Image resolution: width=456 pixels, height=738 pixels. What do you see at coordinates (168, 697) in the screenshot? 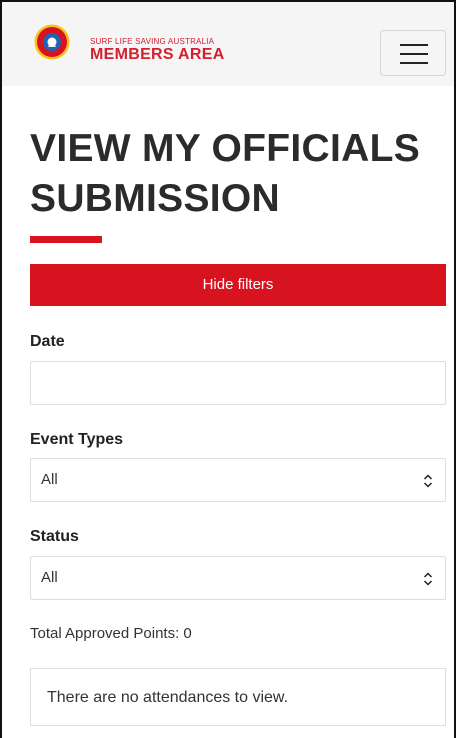
I see `empty-state-message: There are no attendances to view.` at bounding box center [168, 697].